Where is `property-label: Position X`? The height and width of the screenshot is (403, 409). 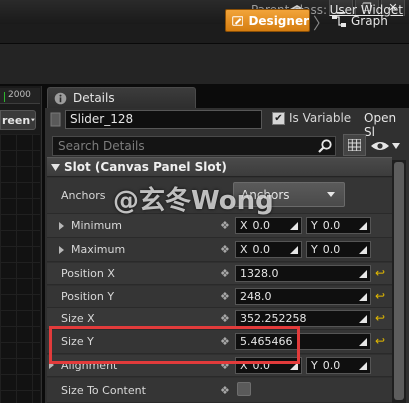 property-label: Position X is located at coordinates (88, 273).